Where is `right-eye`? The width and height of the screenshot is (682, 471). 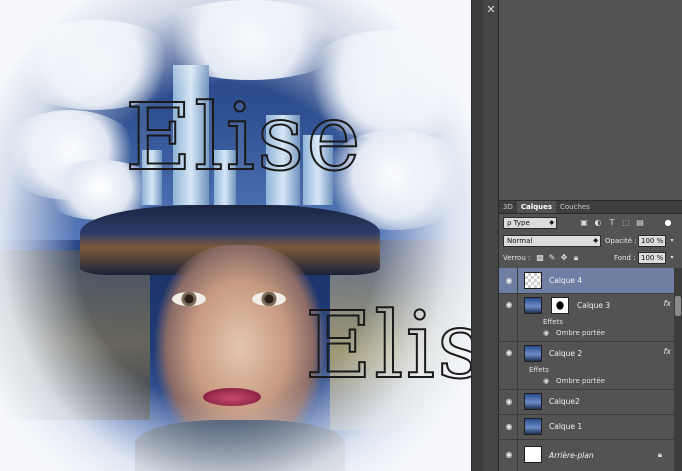
right-eye is located at coordinates (269, 299).